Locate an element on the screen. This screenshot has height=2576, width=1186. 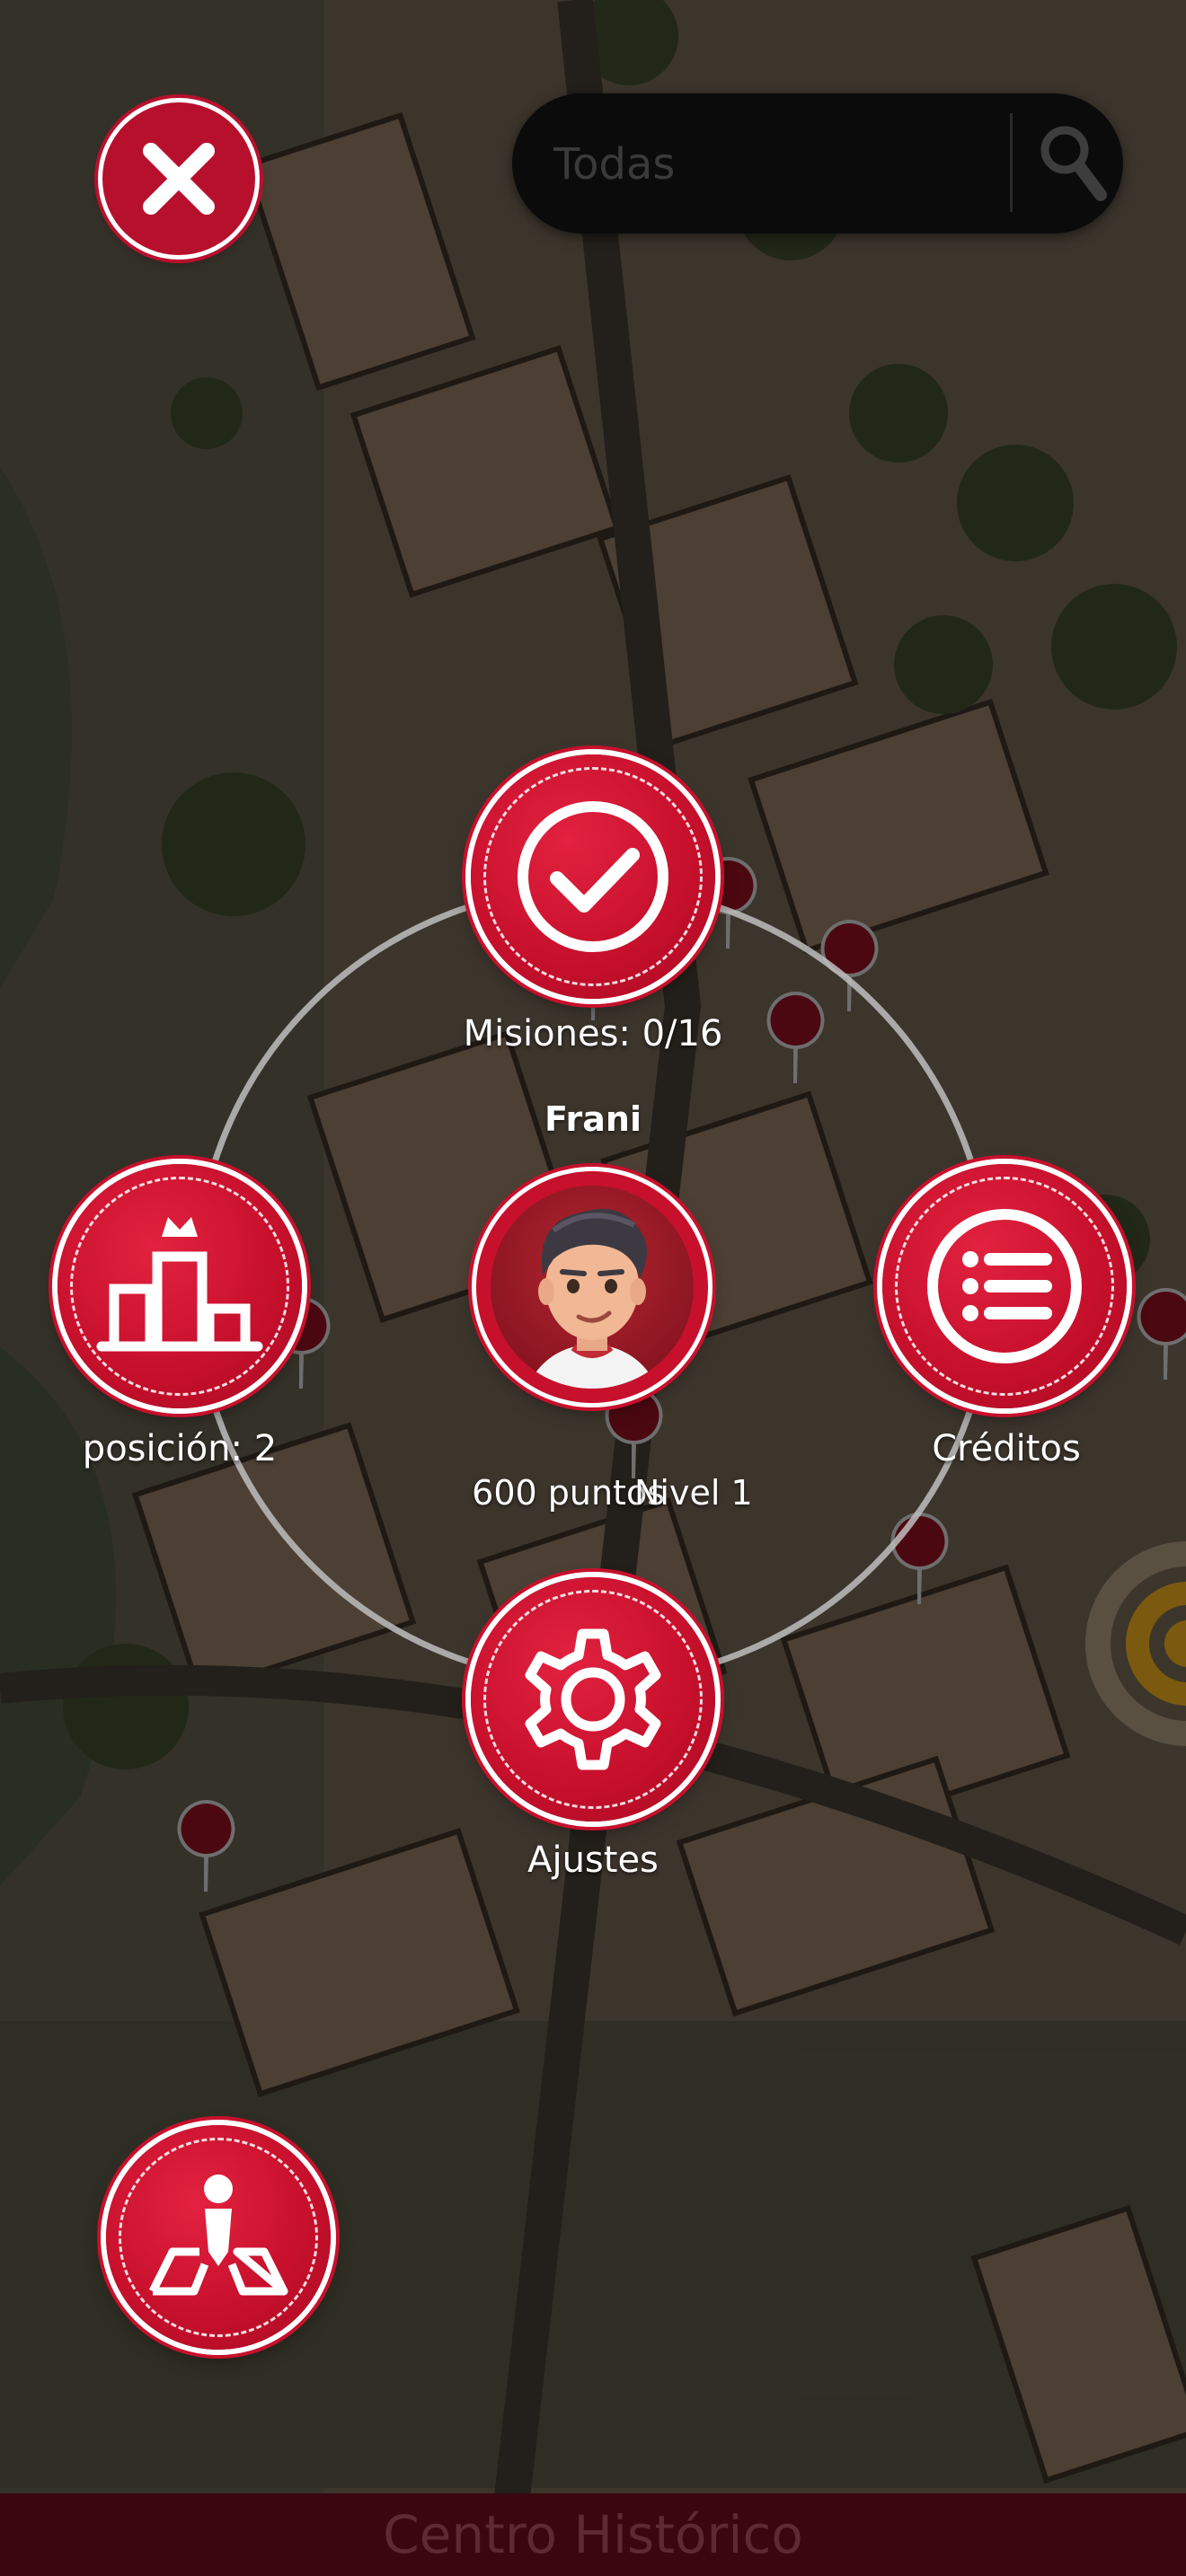
search-divider is located at coordinates (1011, 162).